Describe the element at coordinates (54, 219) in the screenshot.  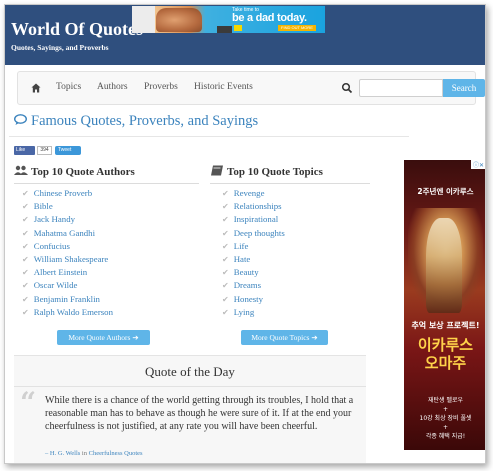
I see `author-link: Jack Handy` at that location.